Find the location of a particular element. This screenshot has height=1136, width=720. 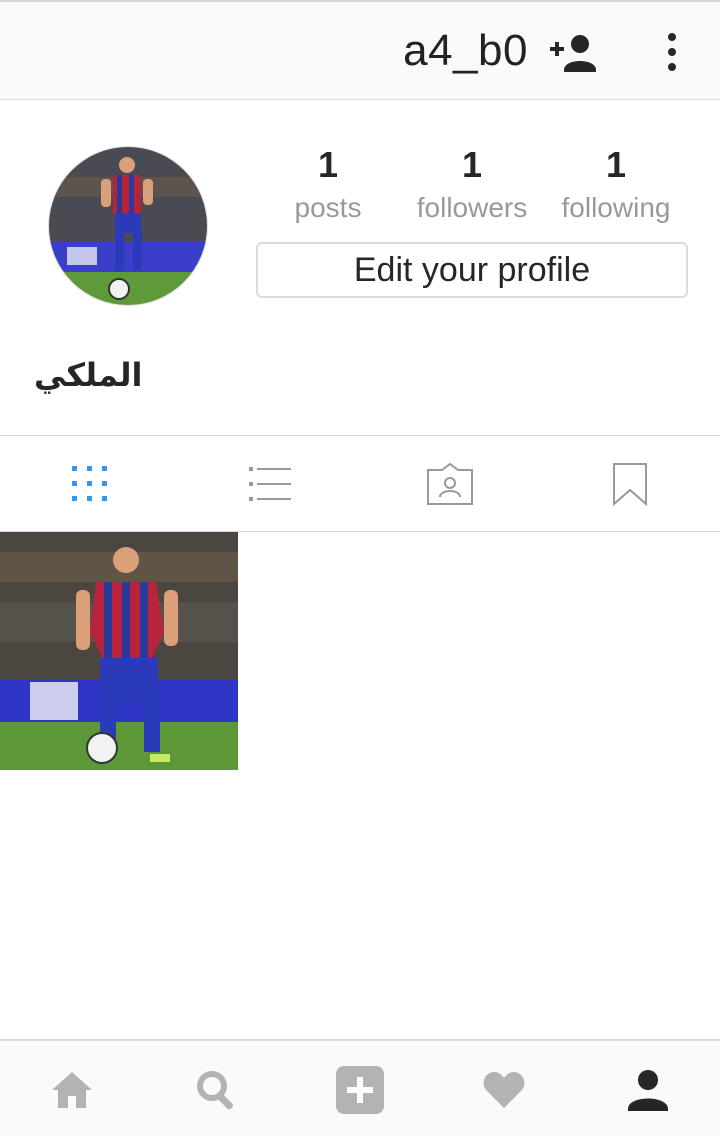

nav-home is located at coordinates (72, 1088).